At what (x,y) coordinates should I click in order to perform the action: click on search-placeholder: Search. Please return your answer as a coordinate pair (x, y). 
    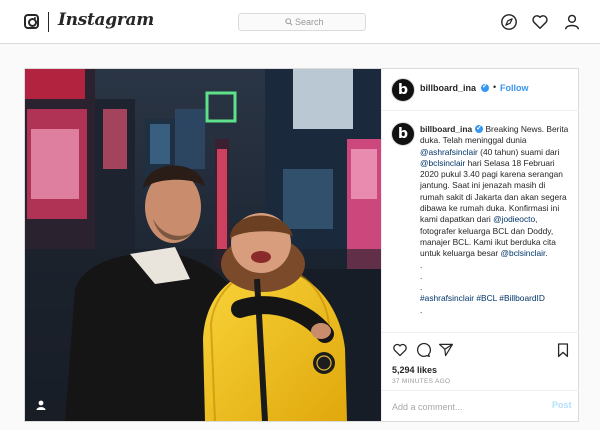
    Looking at the image, I should click on (309, 22).